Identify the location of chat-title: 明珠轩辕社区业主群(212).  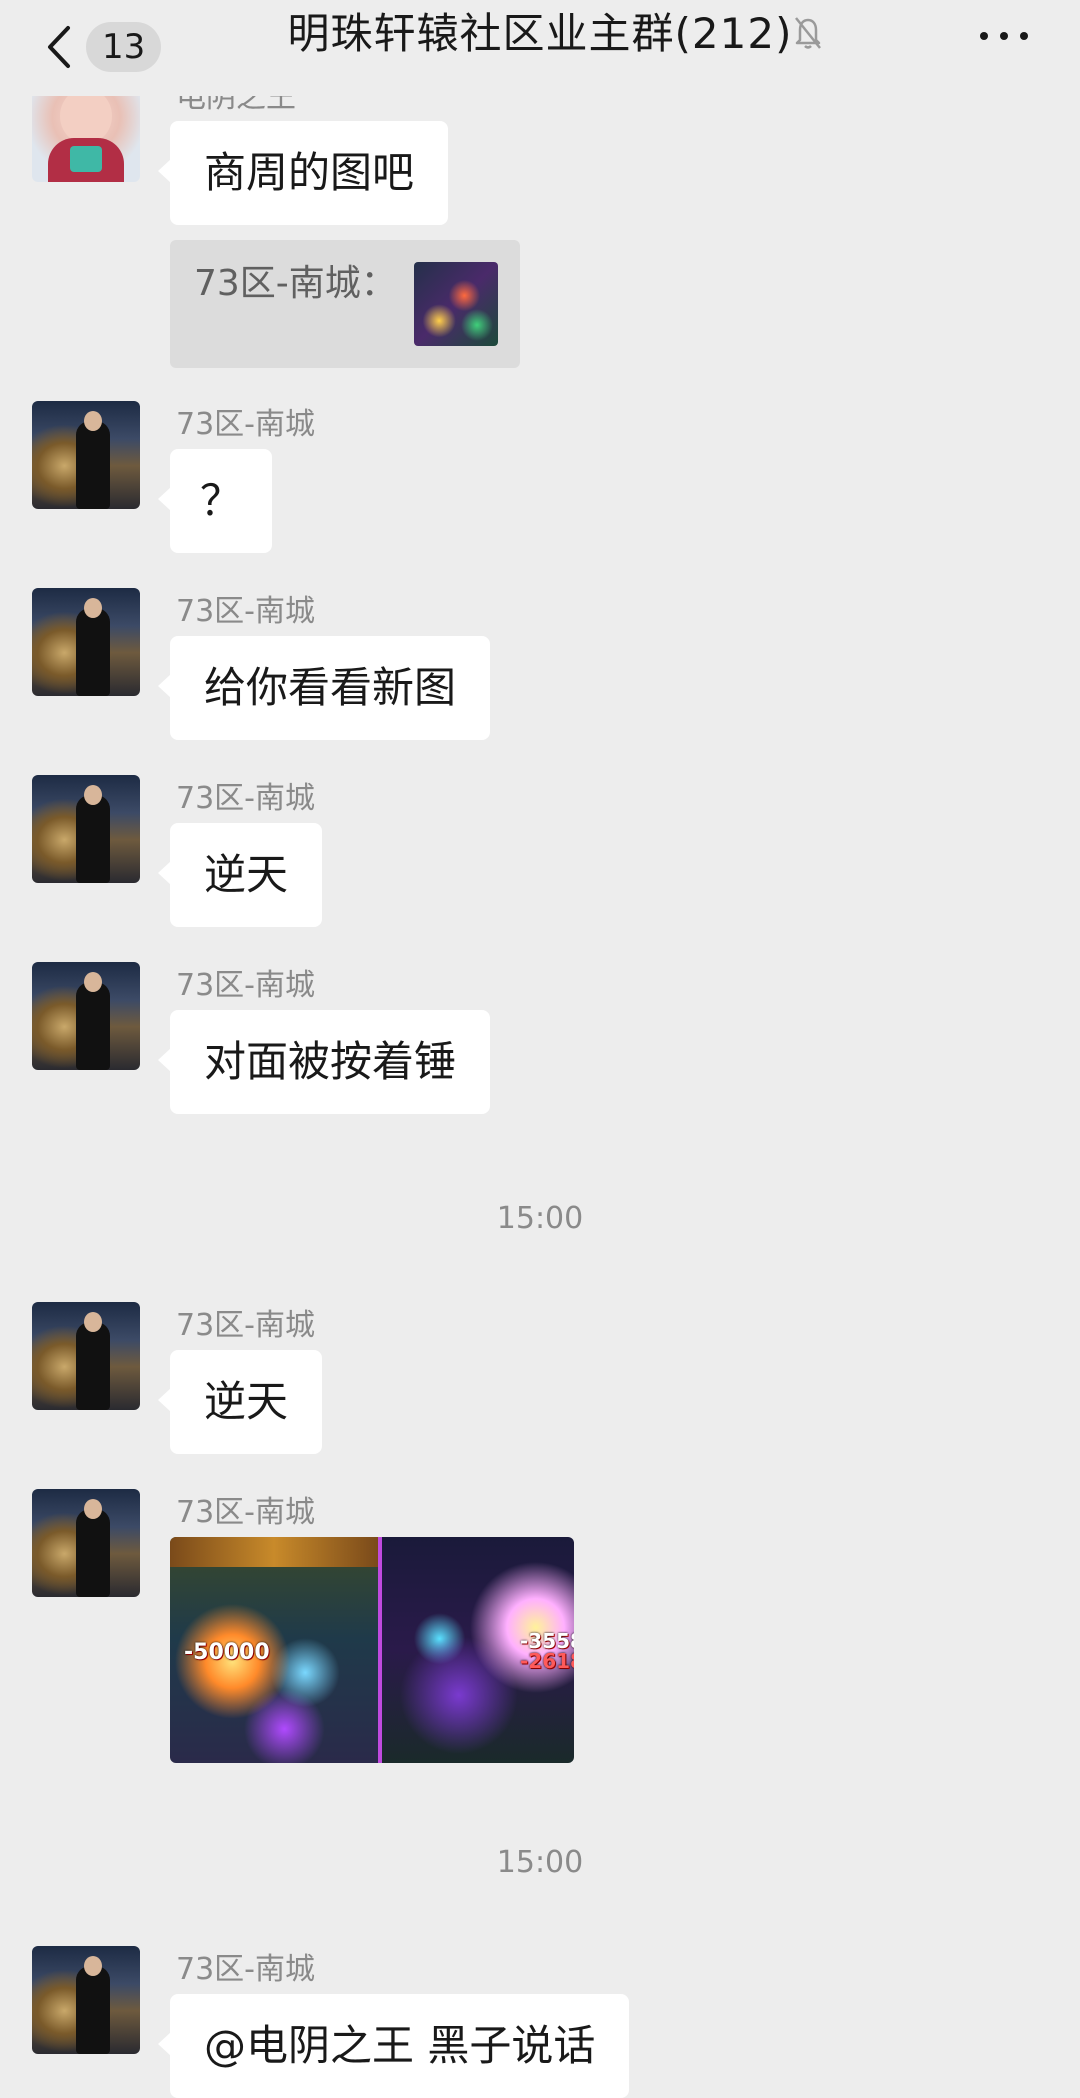
(540, 33).